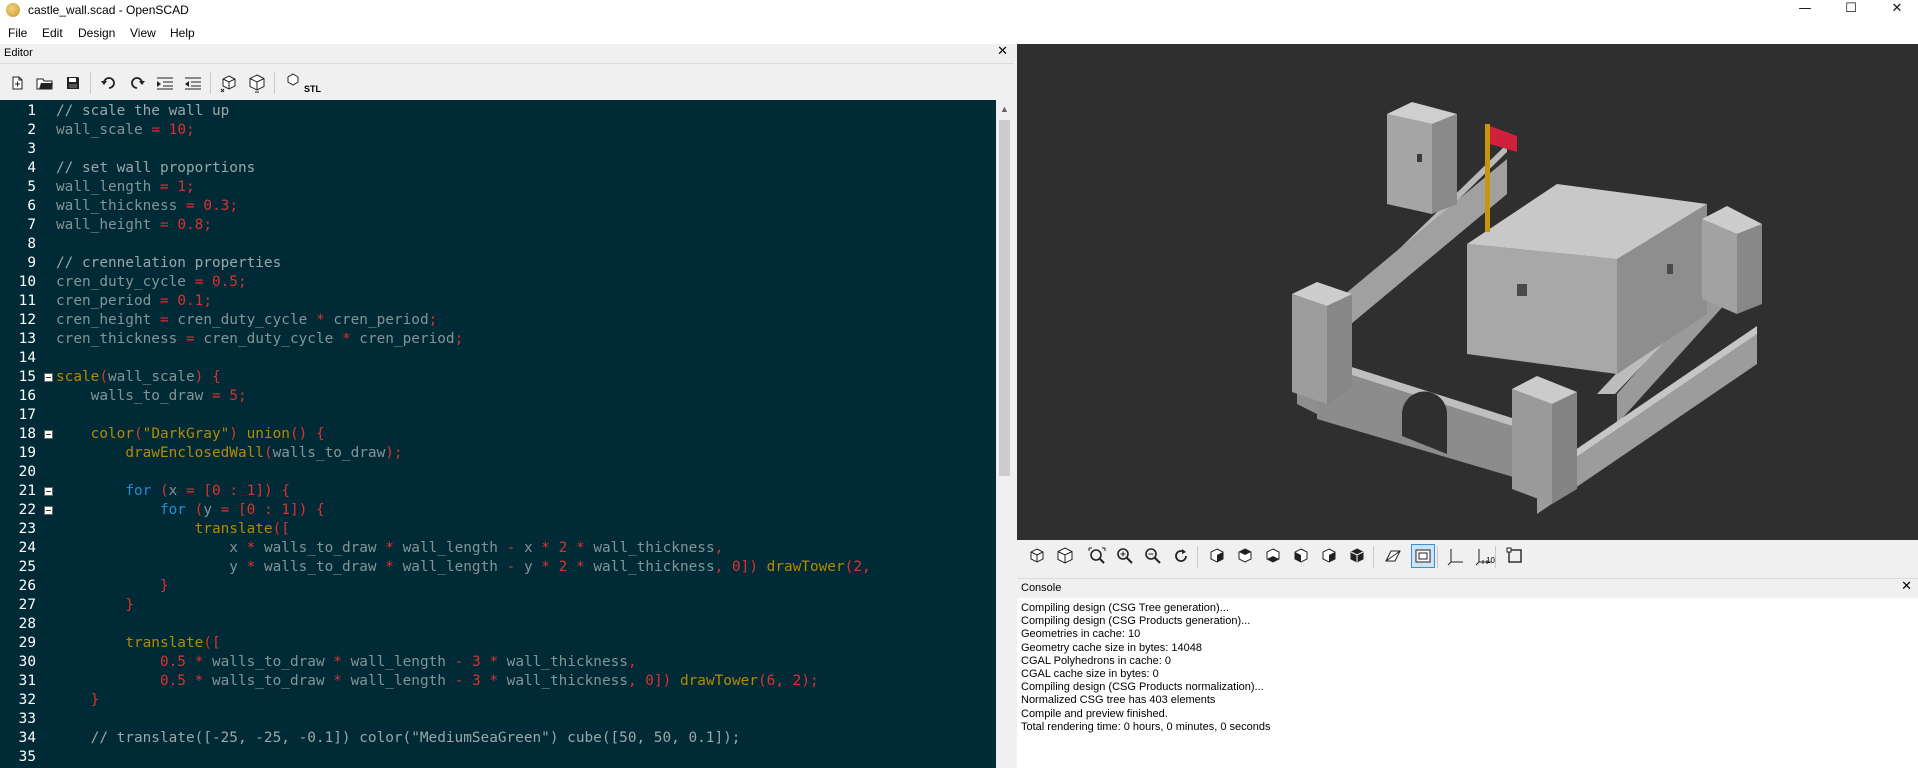 This screenshot has height=768, width=1918. I want to click on code-line: 18 color("DarkGray") union() {, so click(498, 434).